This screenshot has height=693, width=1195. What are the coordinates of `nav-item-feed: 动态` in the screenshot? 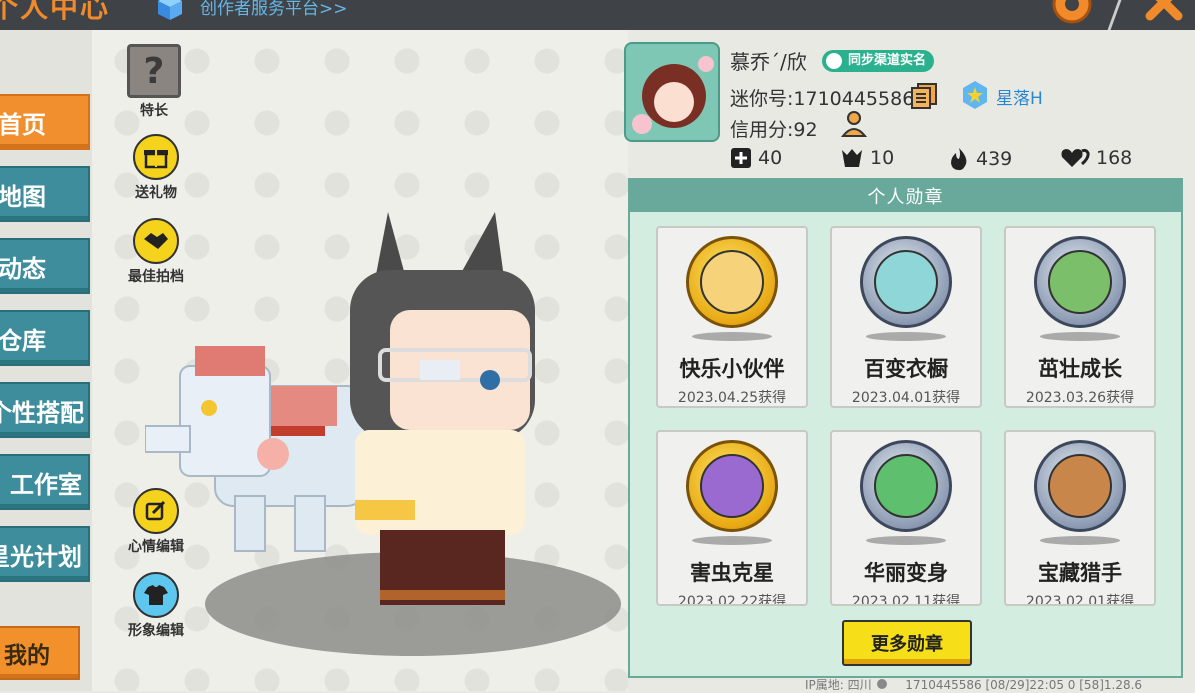 It's located at (45, 266).